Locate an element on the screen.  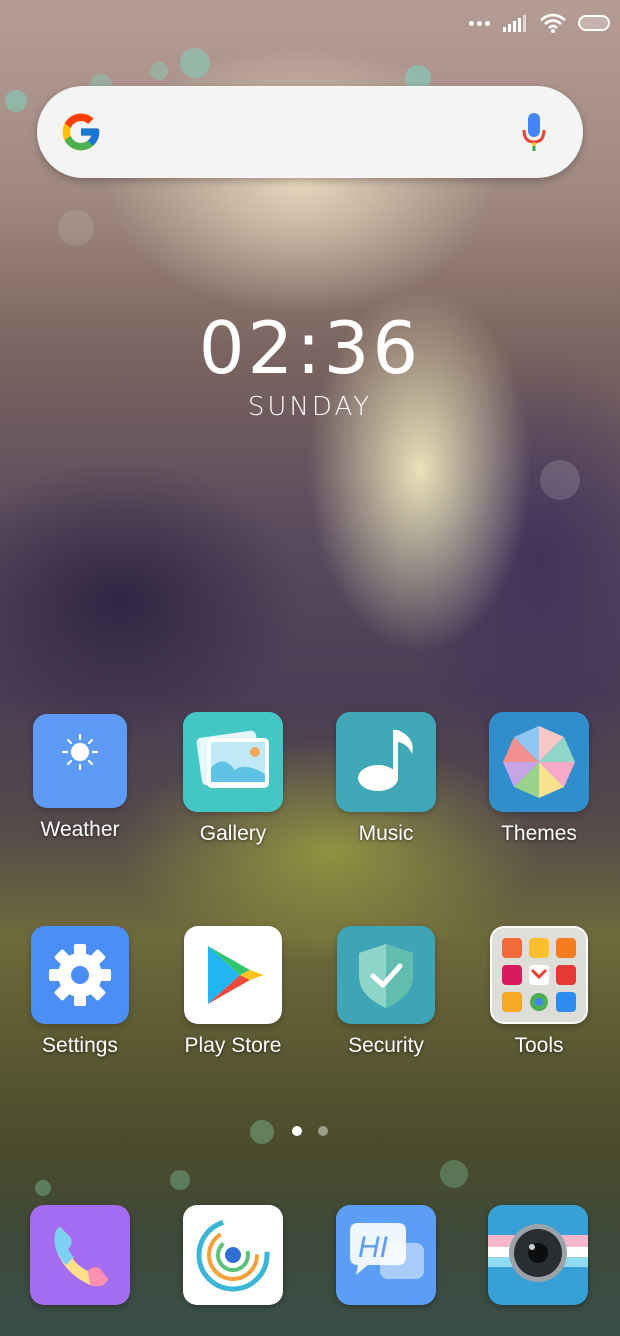
app-security: Security is located at coordinates (386, 992).